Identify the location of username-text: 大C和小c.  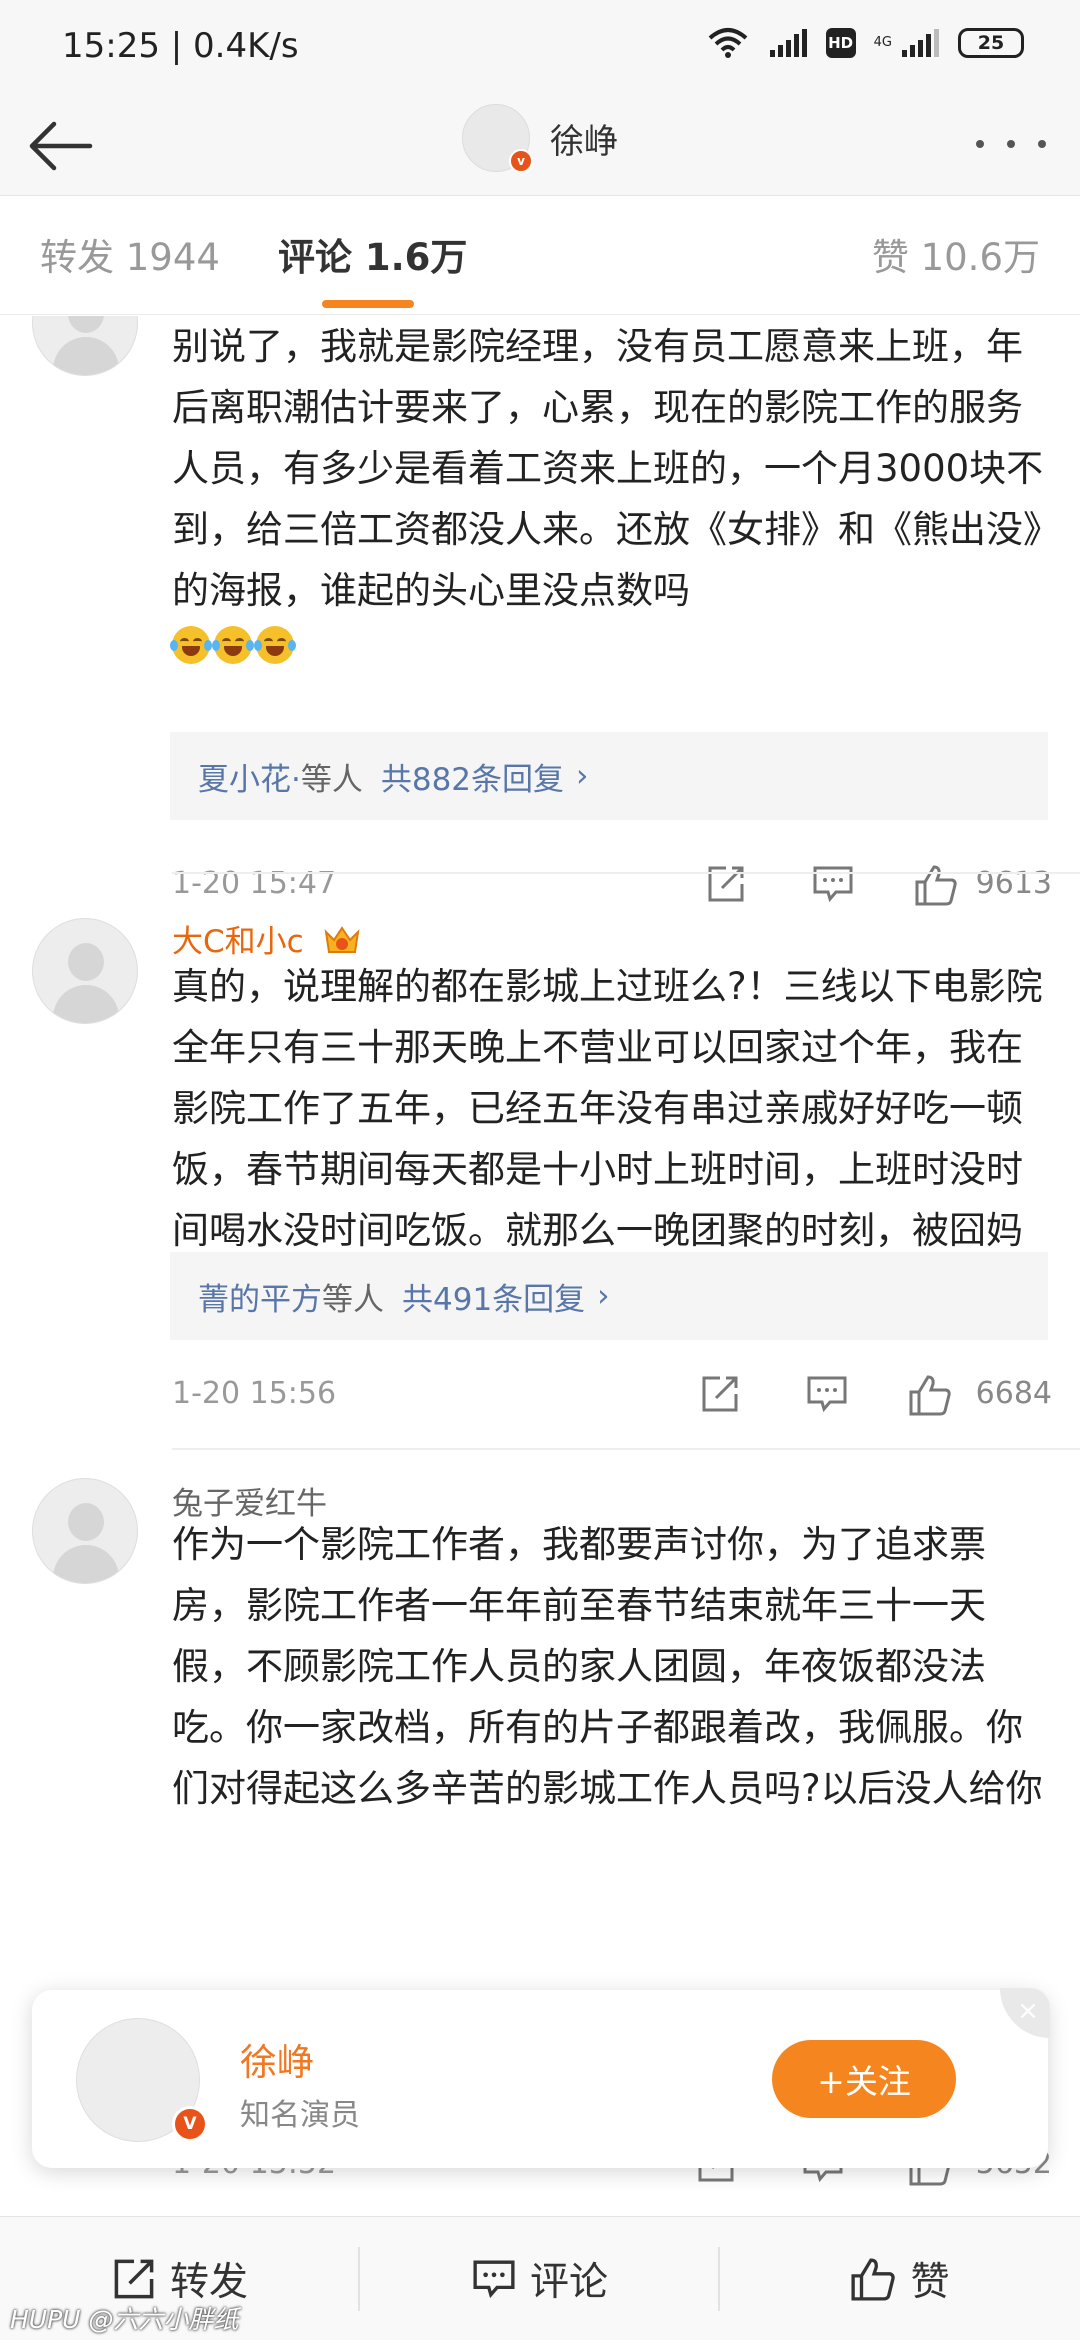
(238, 942).